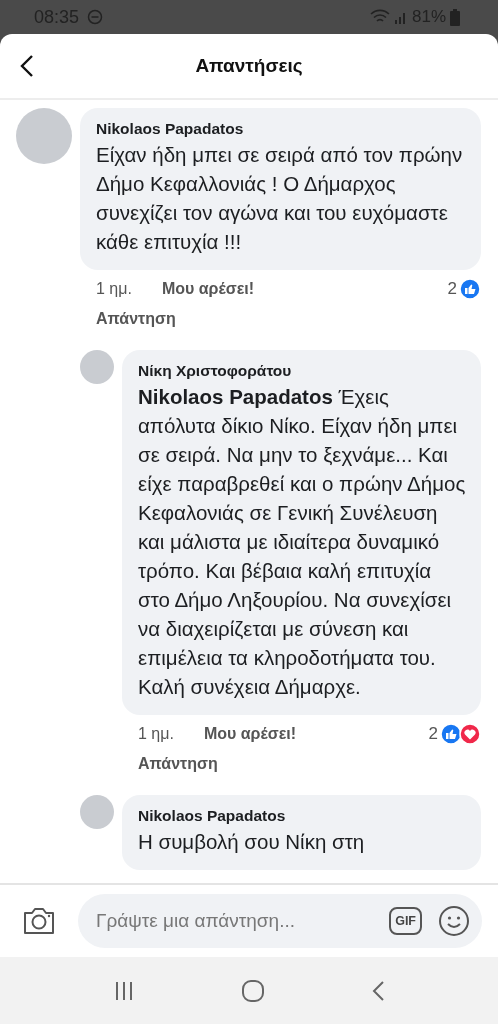 The height and width of the screenshot is (1024, 498). I want to click on do-not-disturb-icon, so click(95, 17).